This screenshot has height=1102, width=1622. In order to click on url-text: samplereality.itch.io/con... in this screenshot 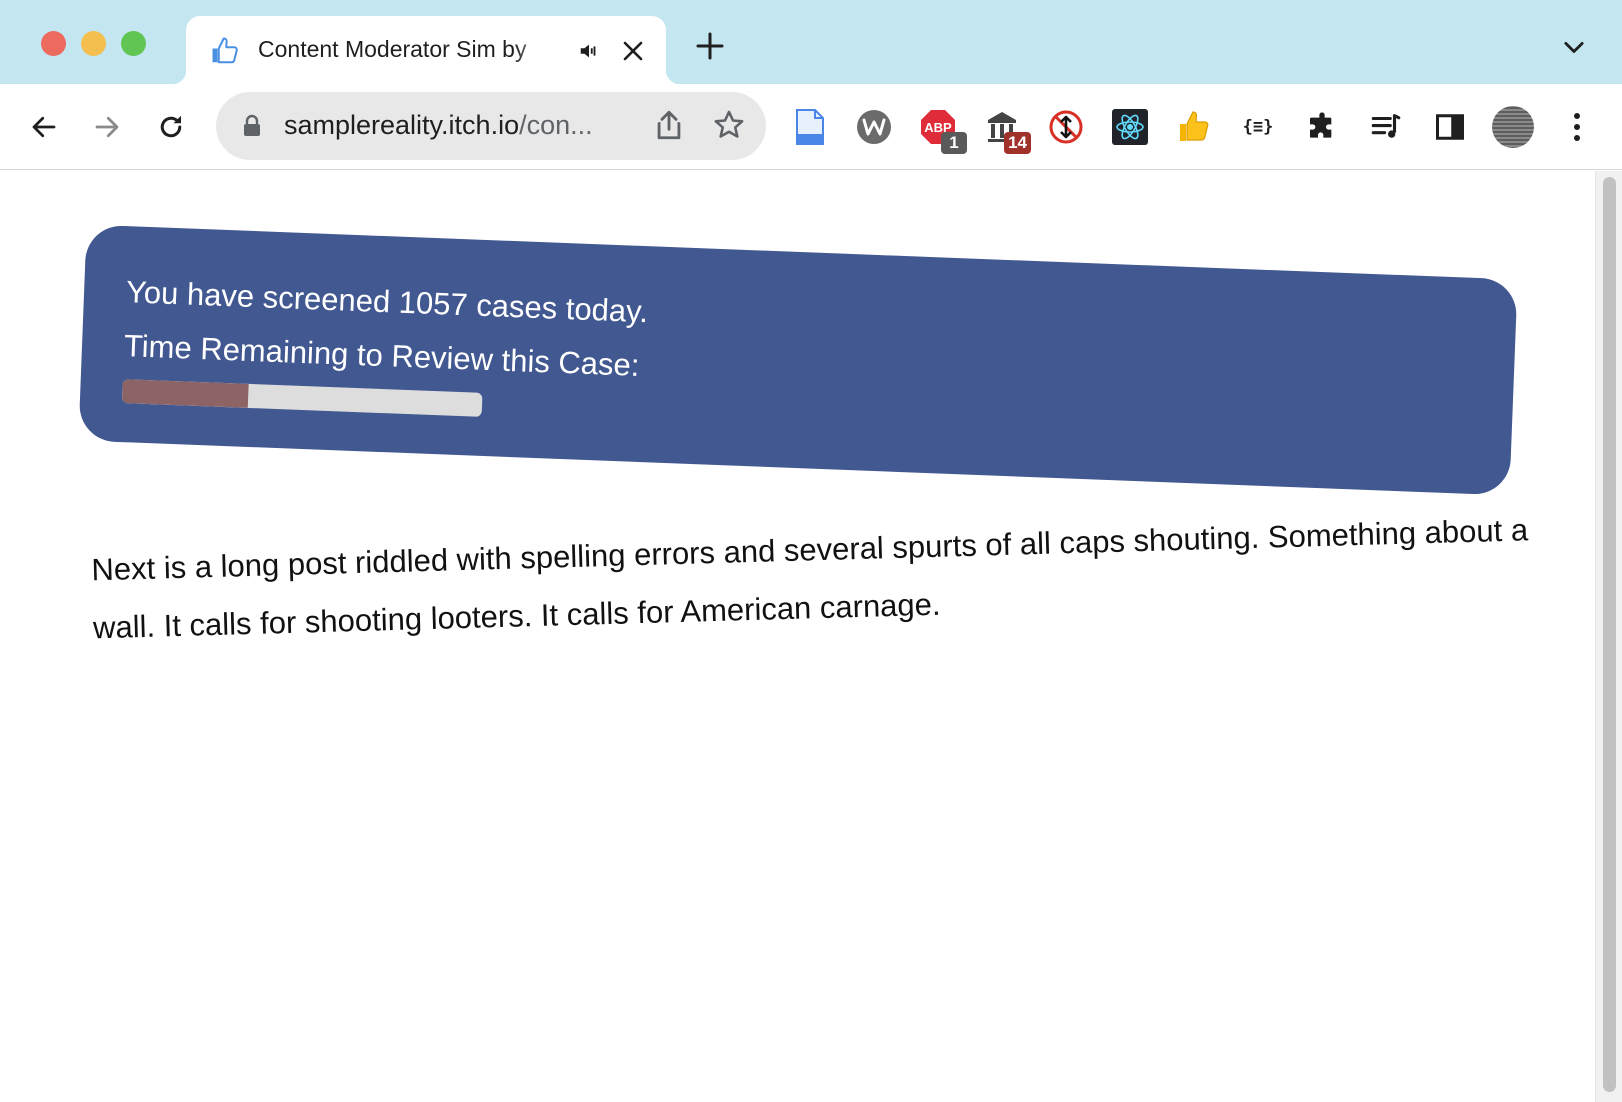, I will do `click(459, 125)`.